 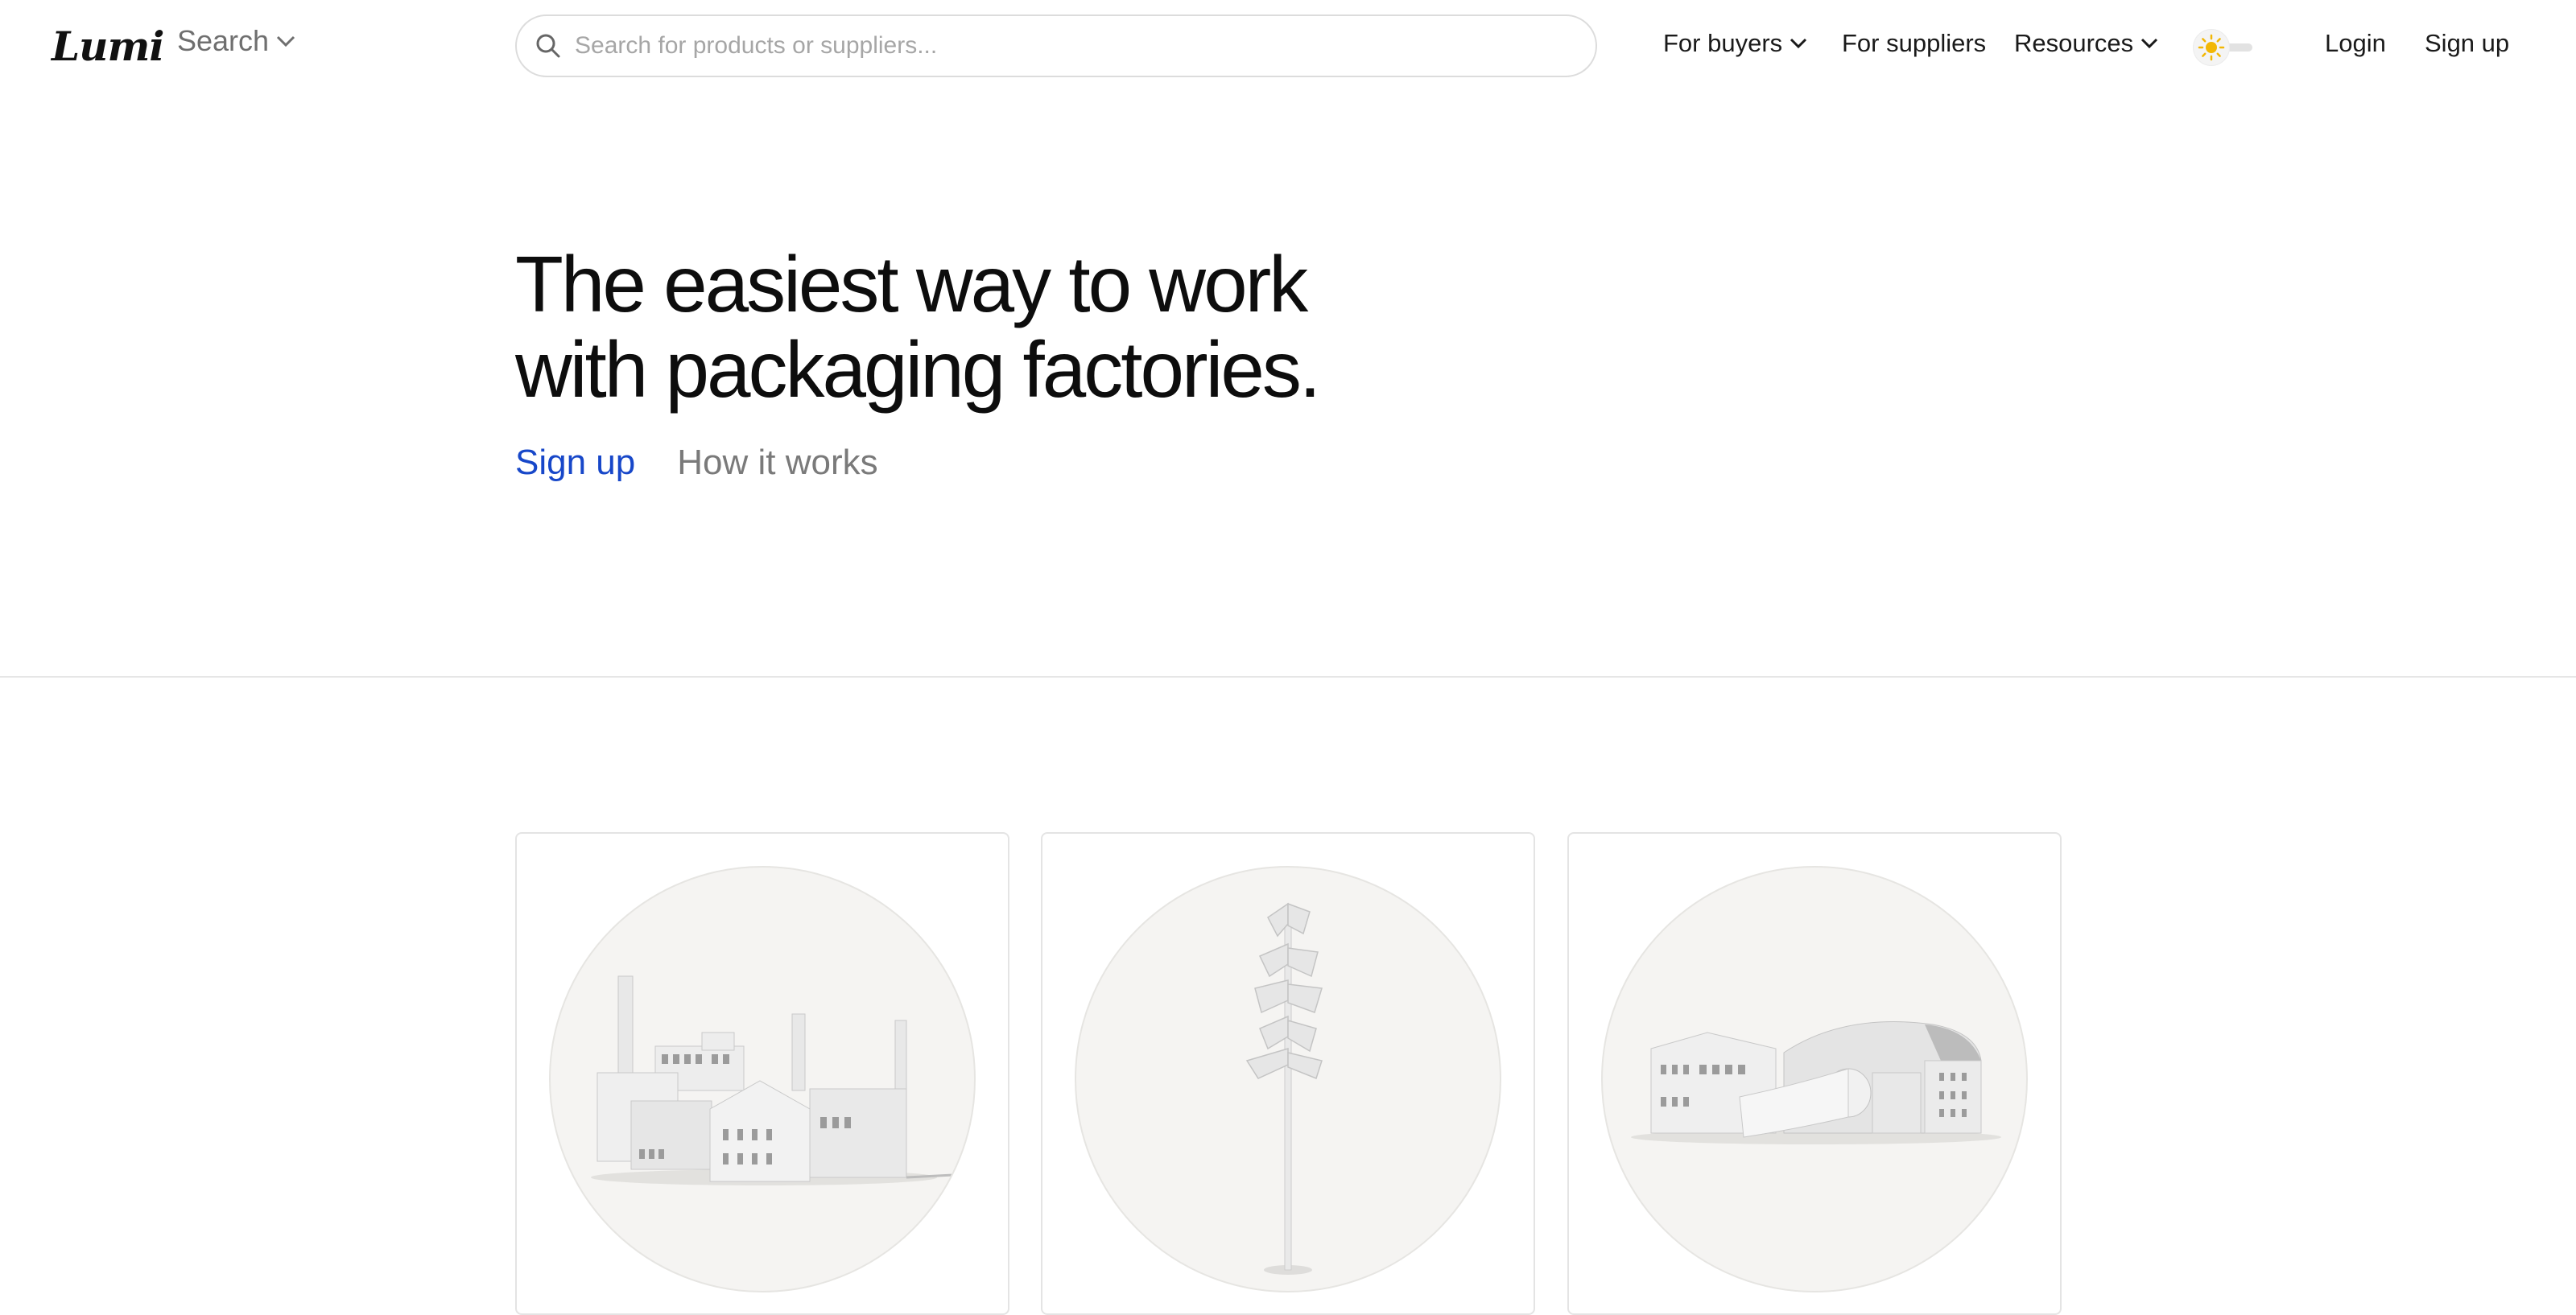 What do you see at coordinates (1723, 43) in the screenshot?
I see `nav-for-buyers-label: For buyers` at bounding box center [1723, 43].